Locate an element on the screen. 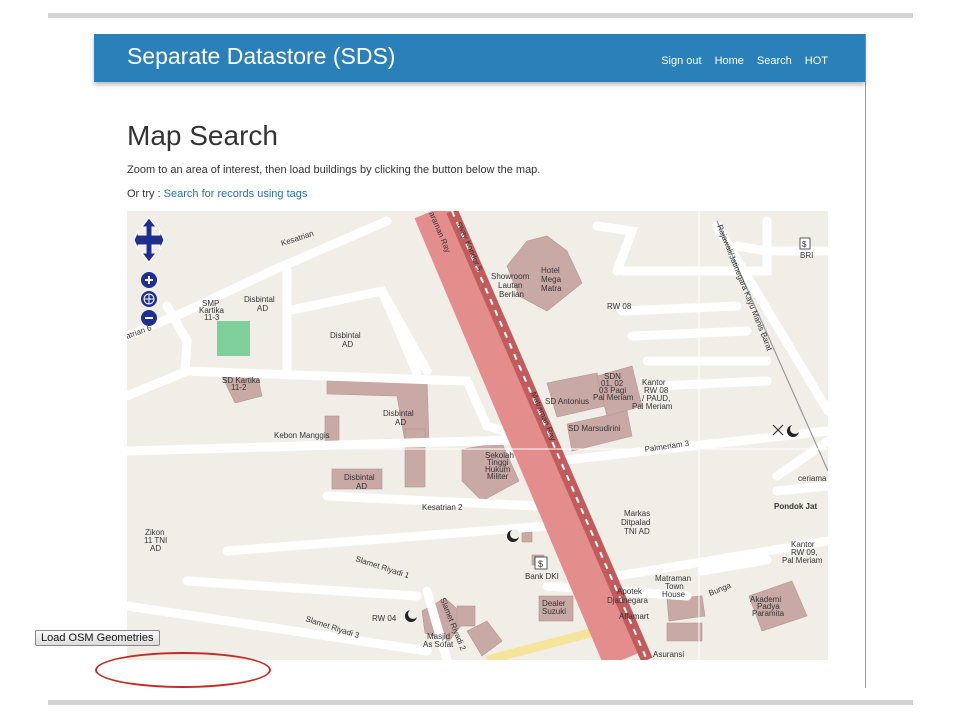 The width and height of the screenshot is (960, 720). map-label-kebon-manggis: Kebon Manggis is located at coordinates (302, 435).